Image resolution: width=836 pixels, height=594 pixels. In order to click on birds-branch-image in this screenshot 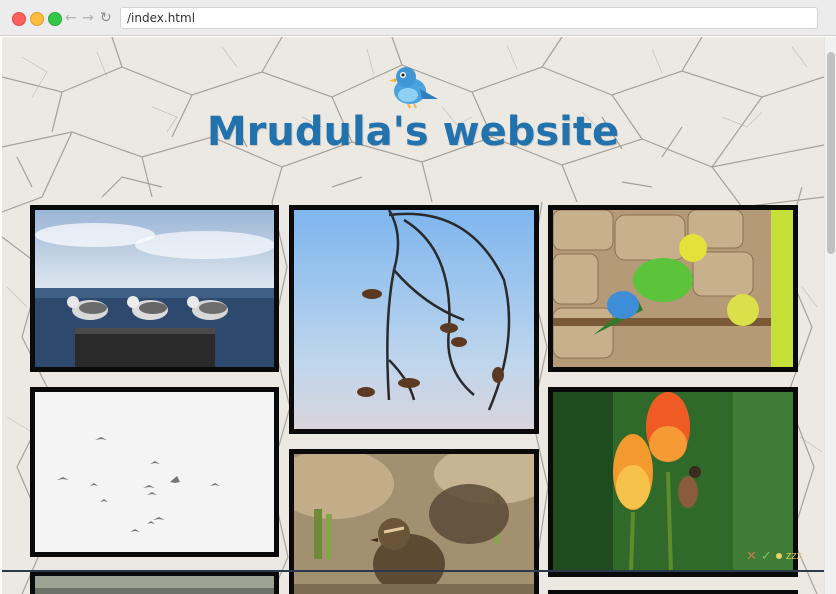, I will do `click(414, 319)`.